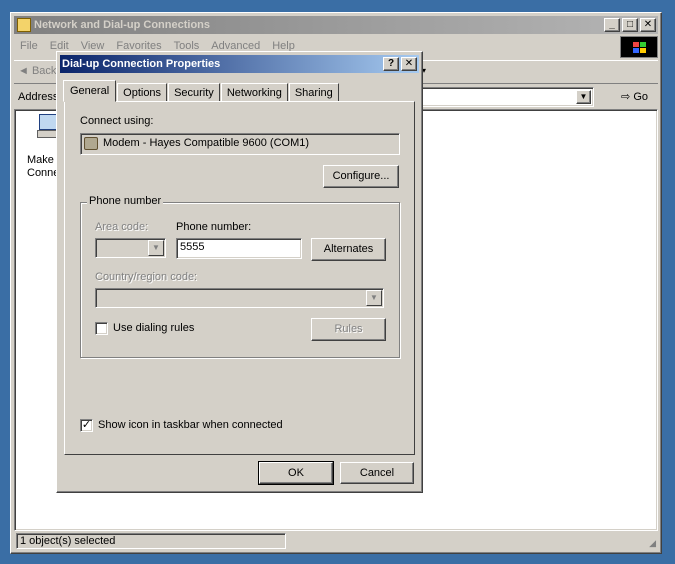 This screenshot has height=564, width=675. I want to click on tab-security: Security, so click(194, 92).